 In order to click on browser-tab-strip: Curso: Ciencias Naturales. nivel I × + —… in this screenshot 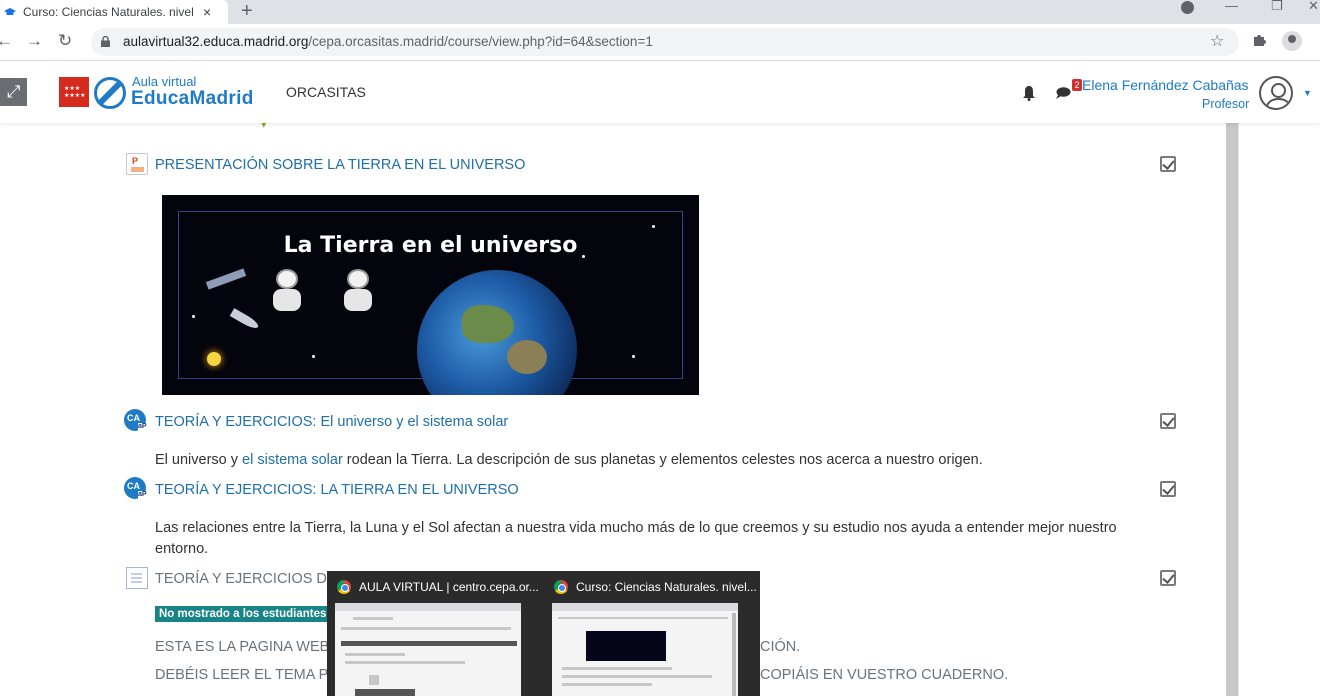, I will do `click(660, 12)`.